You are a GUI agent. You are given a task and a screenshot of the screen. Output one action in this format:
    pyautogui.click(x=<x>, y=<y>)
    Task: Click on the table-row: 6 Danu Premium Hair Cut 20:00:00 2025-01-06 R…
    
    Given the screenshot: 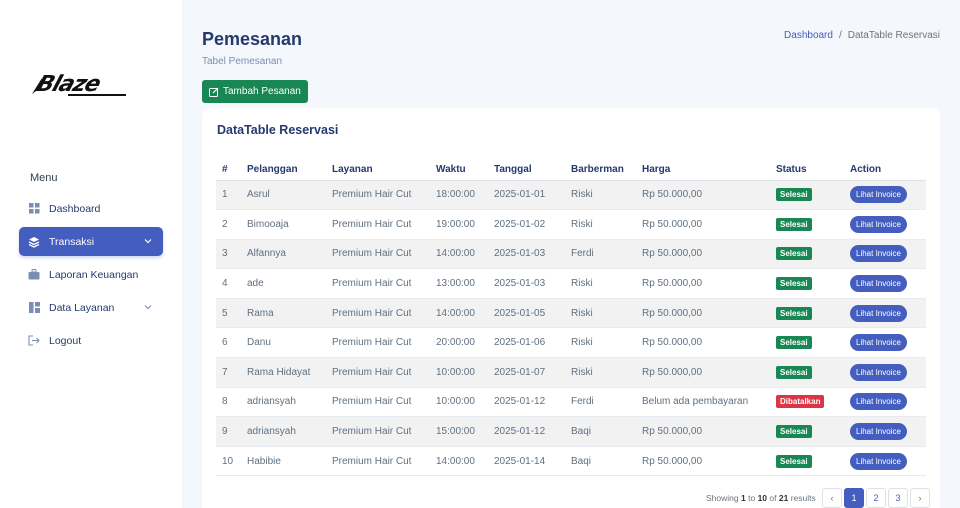 What is the action you would take?
    pyautogui.click(x=571, y=343)
    